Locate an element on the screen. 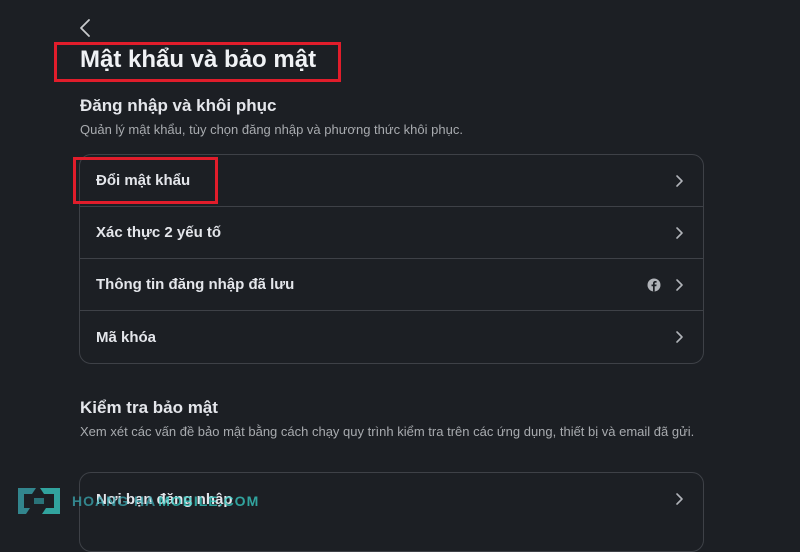  watermark-logo-icon is located at coordinates (39, 501).